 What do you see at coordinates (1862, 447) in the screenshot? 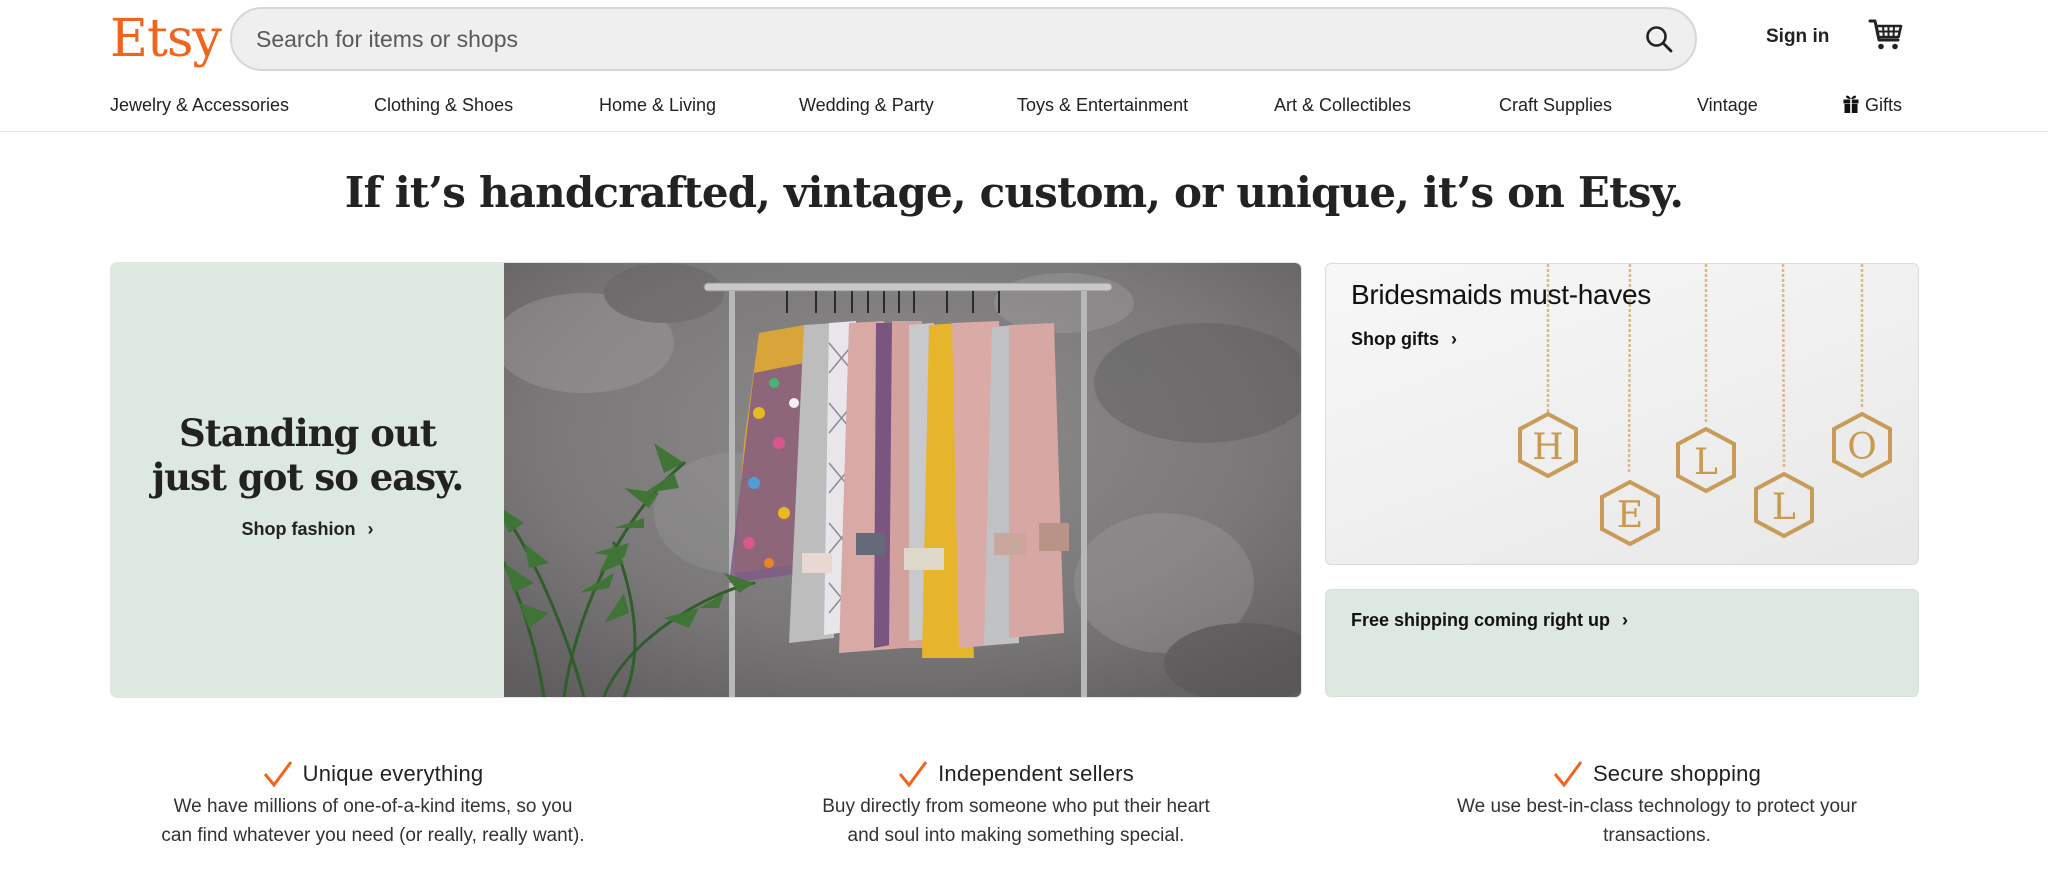
I see `pendant-letter: O` at bounding box center [1862, 447].